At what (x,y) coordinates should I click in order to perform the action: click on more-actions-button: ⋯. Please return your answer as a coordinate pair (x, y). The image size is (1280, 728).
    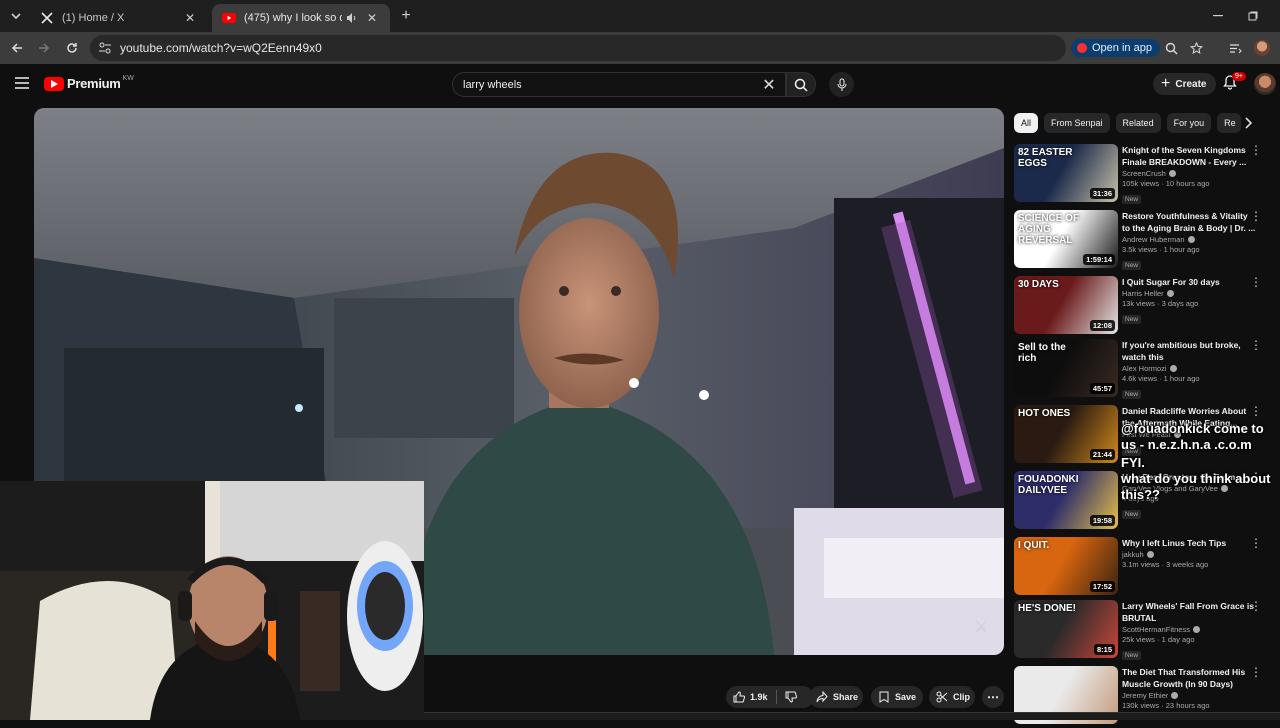
    Looking at the image, I should click on (993, 697).